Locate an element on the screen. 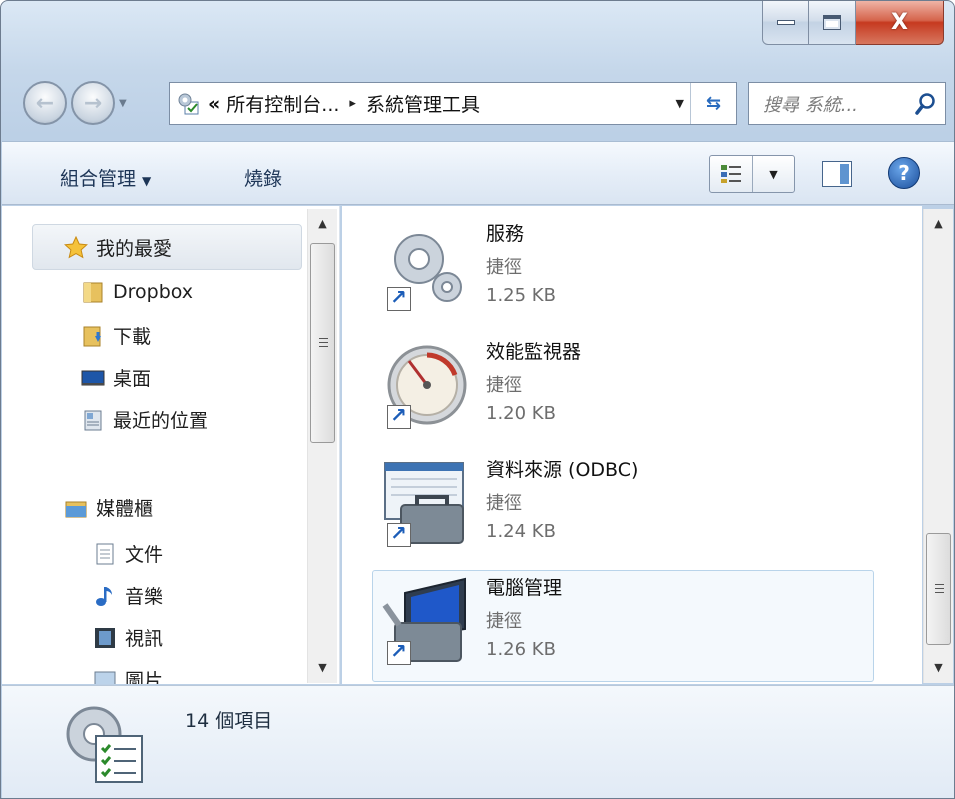 This screenshot has width=955, height=799. admin-tools-icon is located at coordinates (104, 744).